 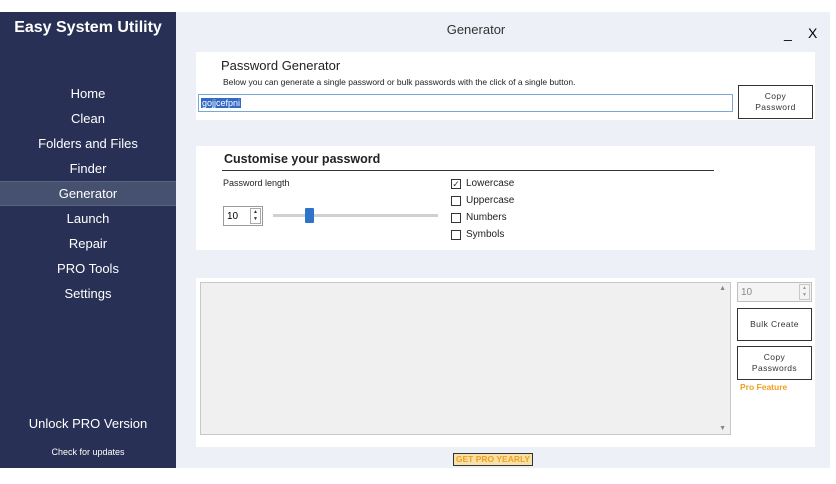 What do you see at coordinates (88, 143) in the screenshot?
I see `sidebar-item-folders-and-files: Folders and Files` at bounding box center [88, 143].